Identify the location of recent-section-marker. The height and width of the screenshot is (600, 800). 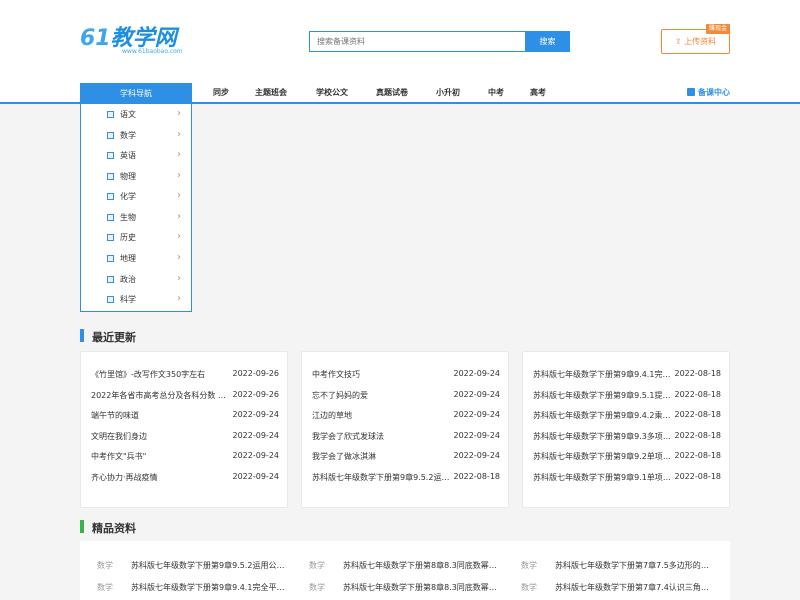
(82, 335).